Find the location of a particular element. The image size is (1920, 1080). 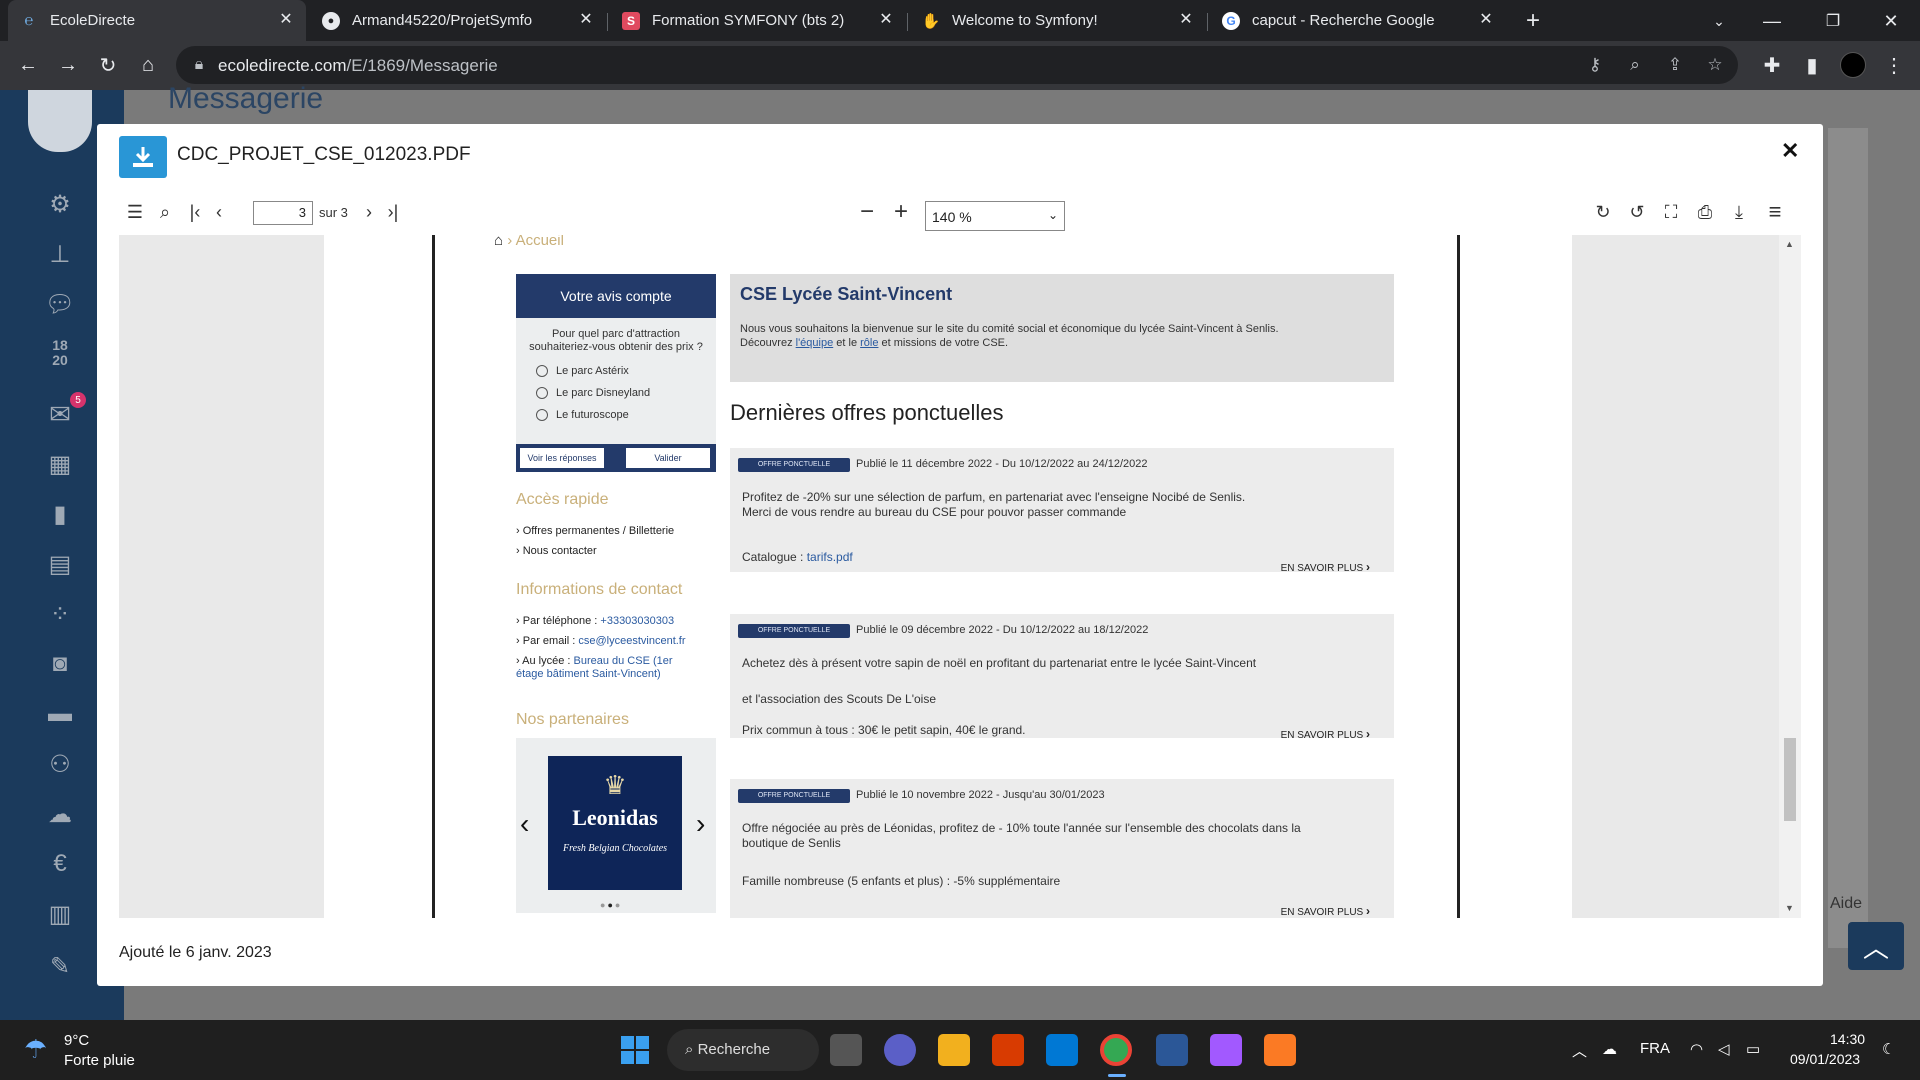

xampp-icon is located at coordinates (1280, 1050).